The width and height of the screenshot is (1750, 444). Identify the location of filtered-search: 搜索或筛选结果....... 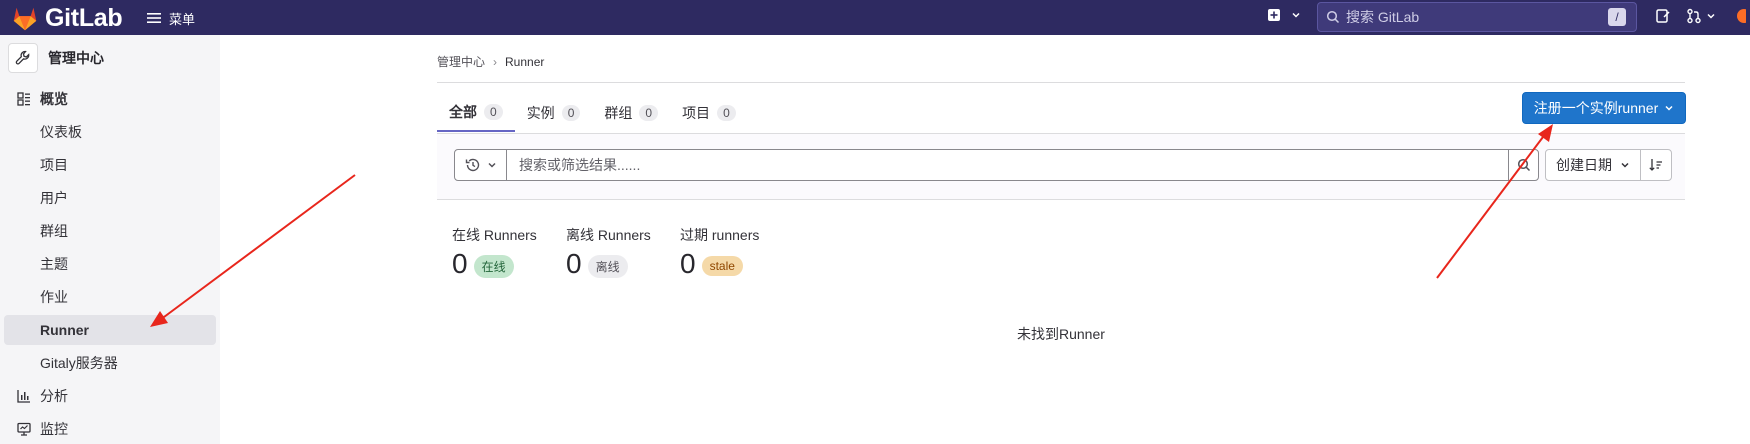
(996, 165).